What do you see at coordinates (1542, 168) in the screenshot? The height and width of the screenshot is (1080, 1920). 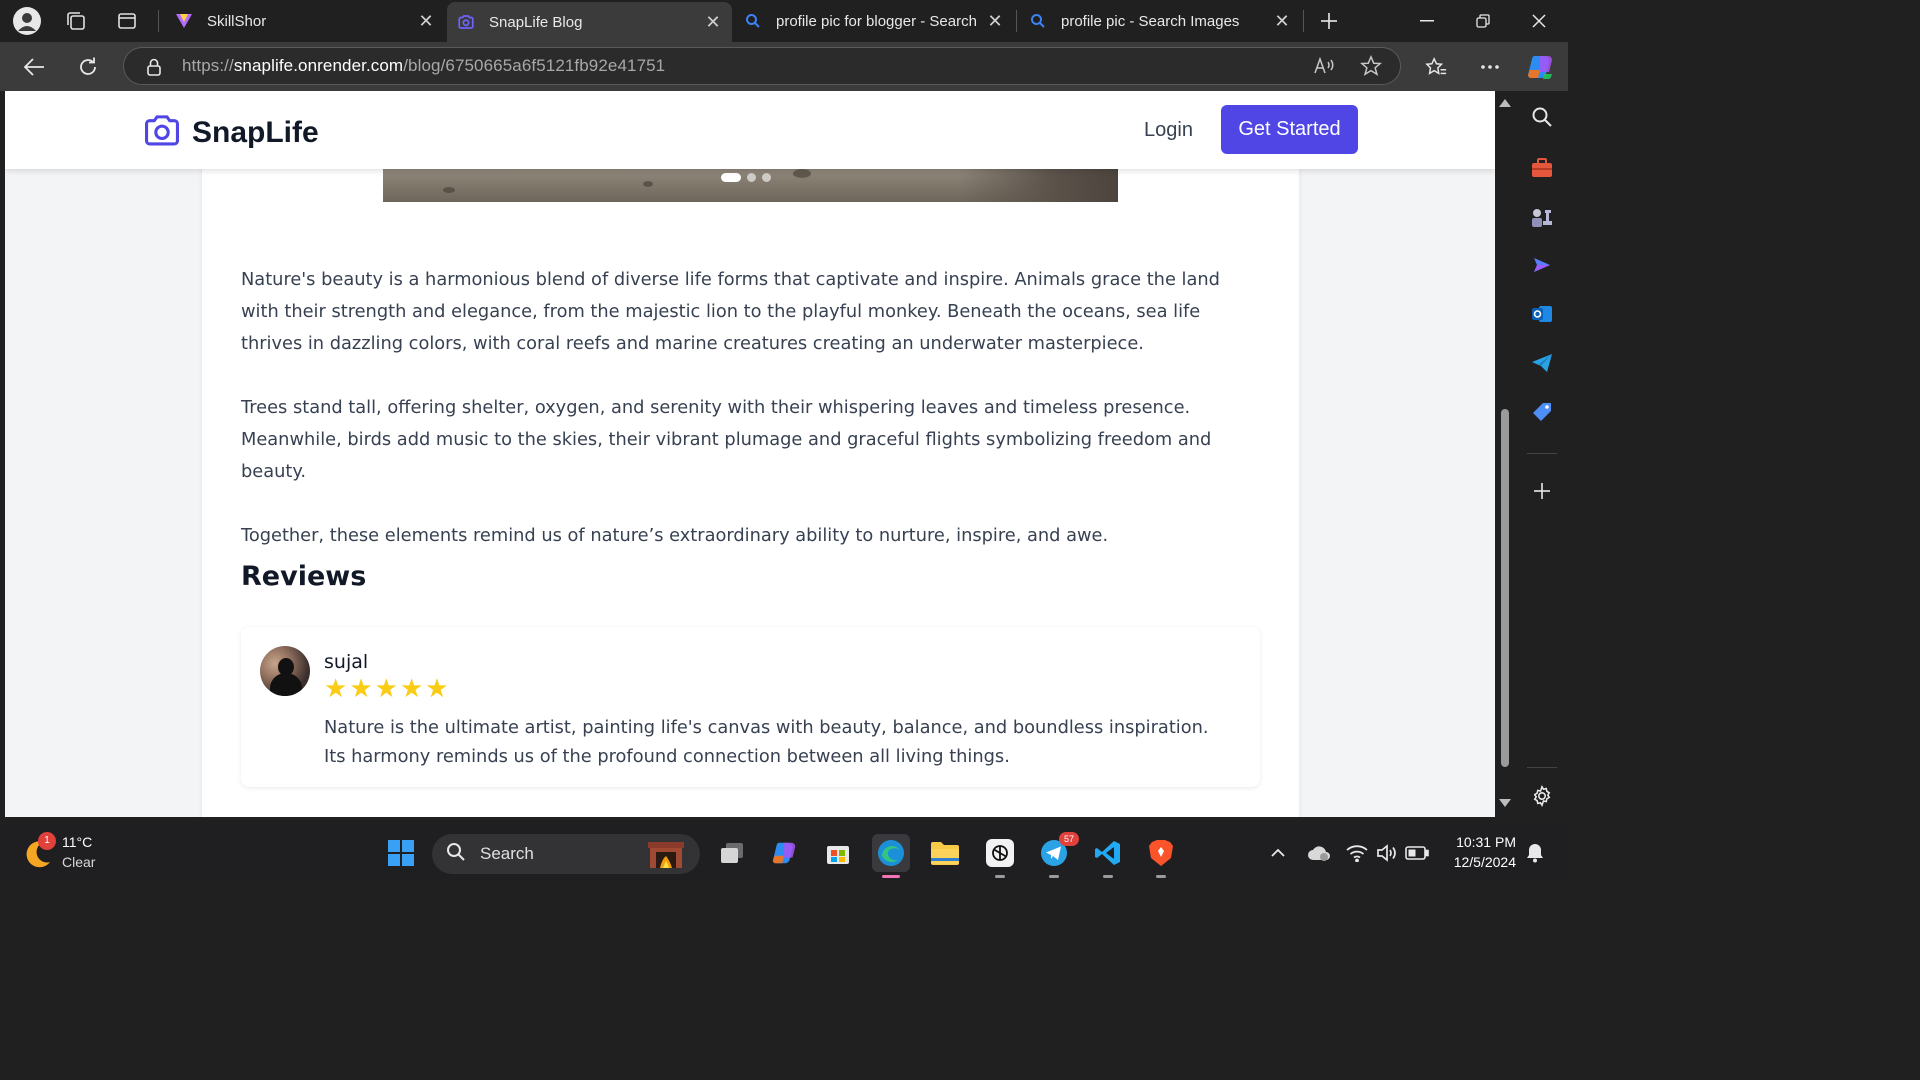 I see `tools-briefcase-icon` at bounding box center [1542, 168].